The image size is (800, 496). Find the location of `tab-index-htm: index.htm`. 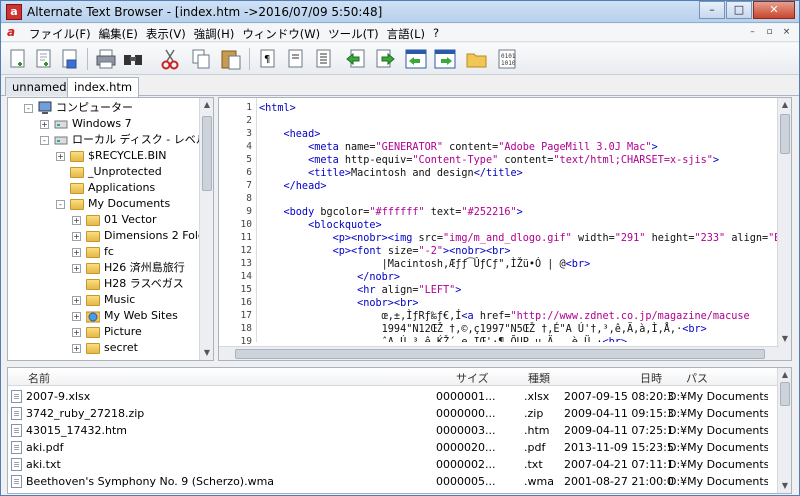

tab-index-htm: index.htm is located at coordinates (103, 87).